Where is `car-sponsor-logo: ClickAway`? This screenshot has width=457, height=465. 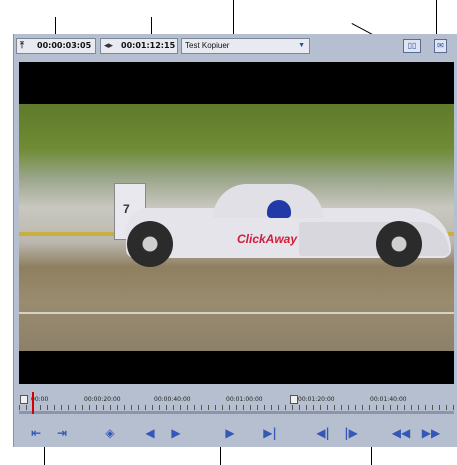
car-sponsor-logo: ClickAway is located at coordinates (267, 239).